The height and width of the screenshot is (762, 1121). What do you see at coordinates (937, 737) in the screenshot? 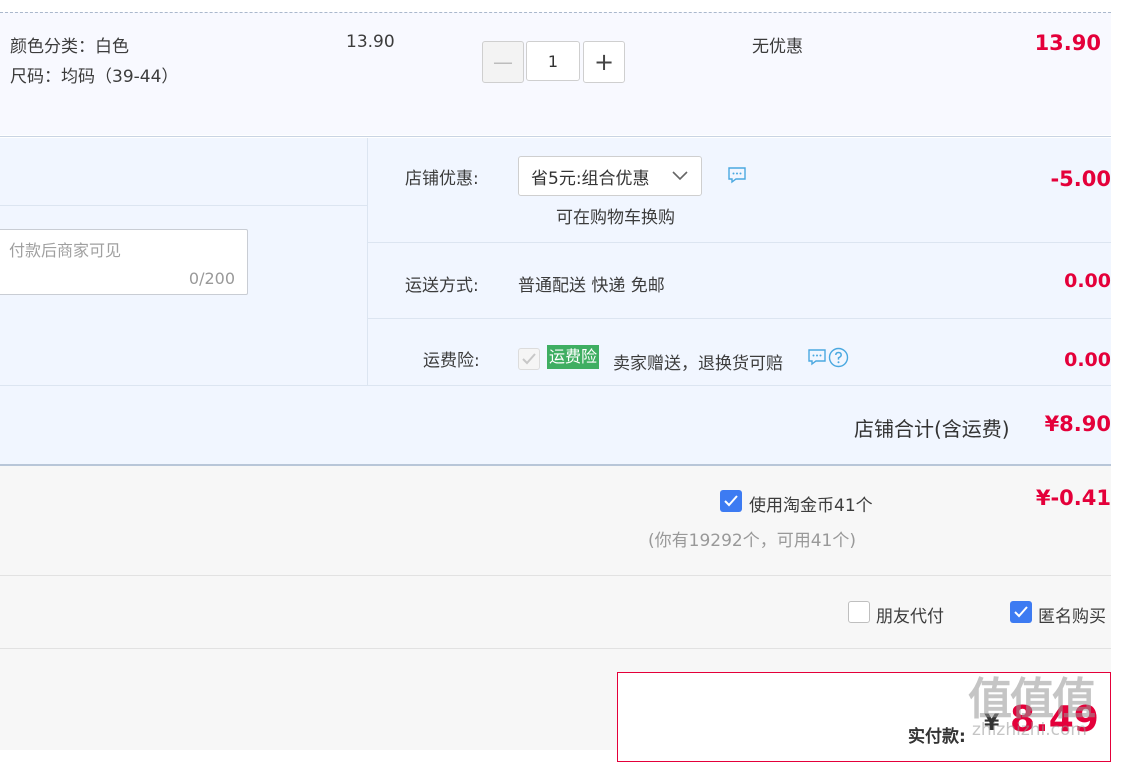
I see `payment-label: 实付款:` at bounding box center [937, 737].